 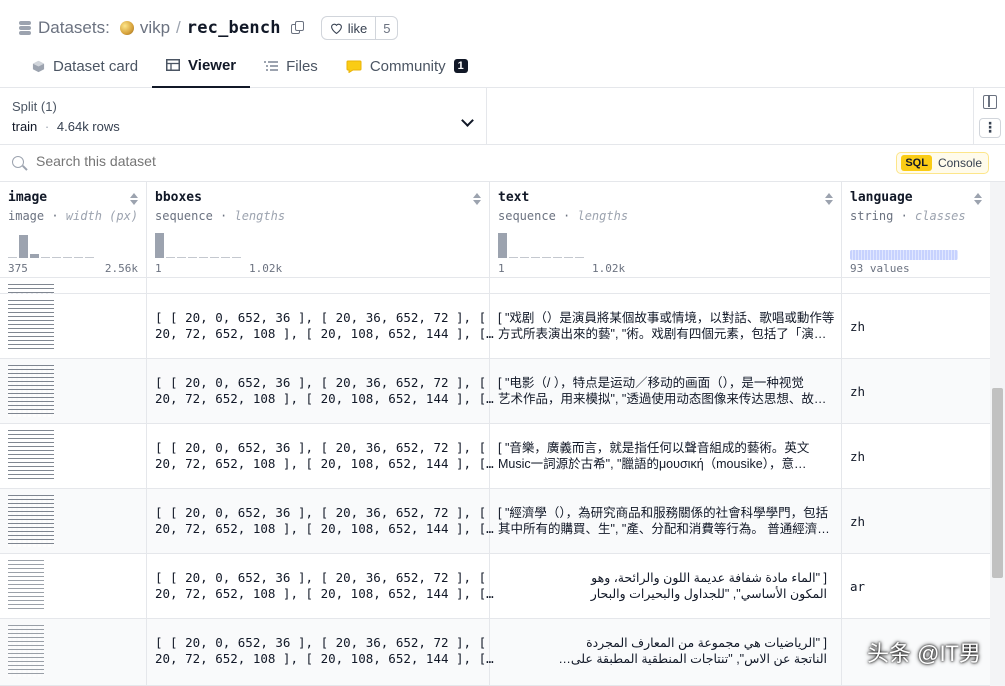 What do you see at coordinates (155, 28) in the screenshot?
I see `org-link: vikp` at bounding box center [155, 28].